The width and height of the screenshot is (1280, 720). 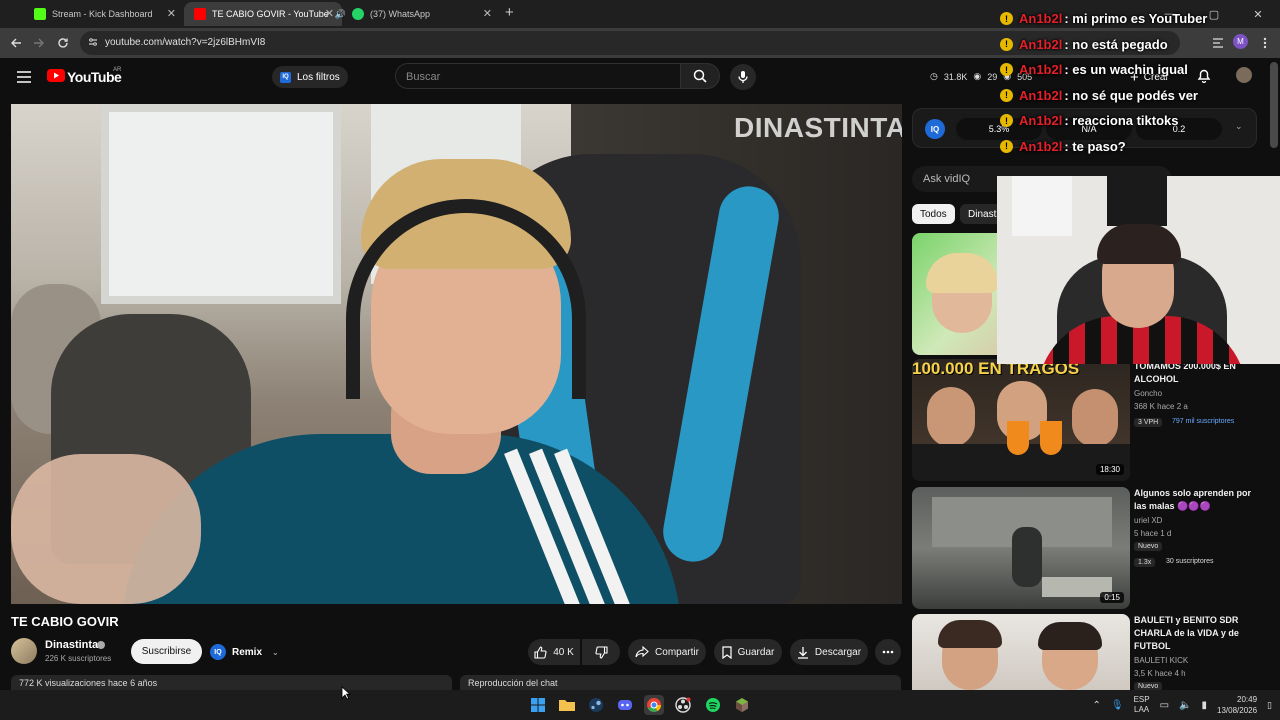 What do you see at coordinates (265, 14) in the screenshot?
I see `tab-youtube: TE CABIO GOVIR - YouTube 🔊 ✕` at bounding box center [265, 14].